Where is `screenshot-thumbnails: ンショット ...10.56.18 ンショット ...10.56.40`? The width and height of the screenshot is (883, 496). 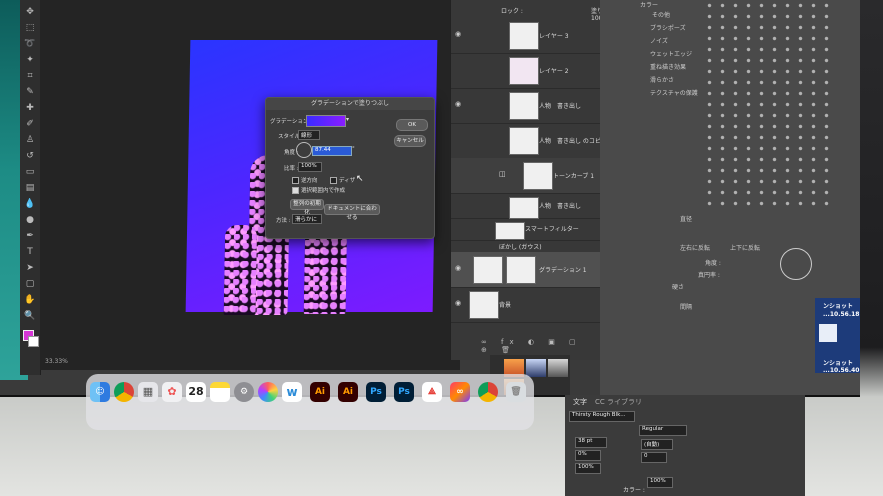
screenshot-thumbnails: ンショット ...10.56.18 ンショット ...10.56.40 is located at coordinates (837, 336).